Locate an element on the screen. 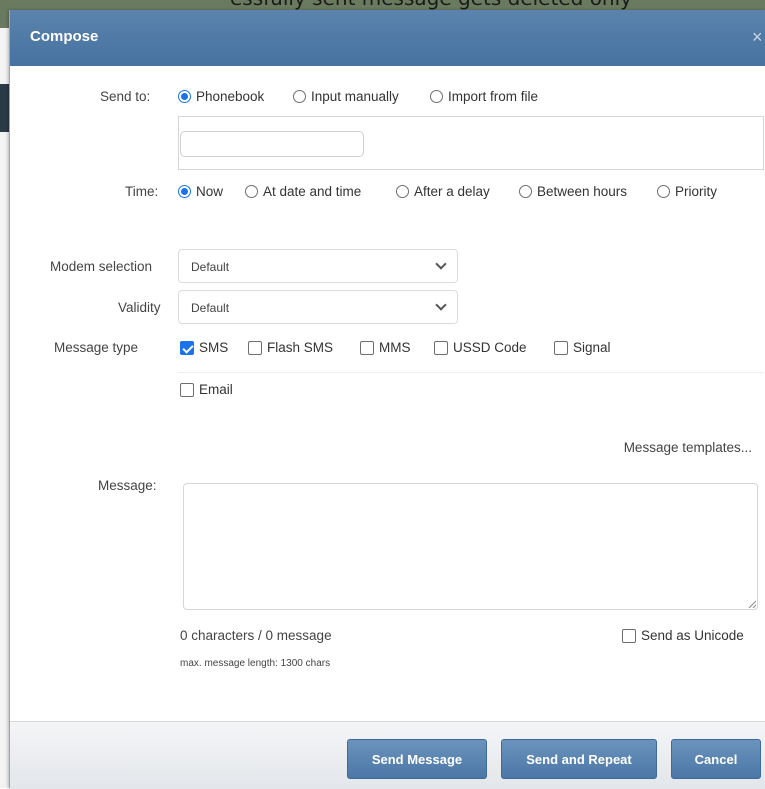 This screenshot has width=765, height=789. time-priority-label: Priority is located at coordinates (696, 191).